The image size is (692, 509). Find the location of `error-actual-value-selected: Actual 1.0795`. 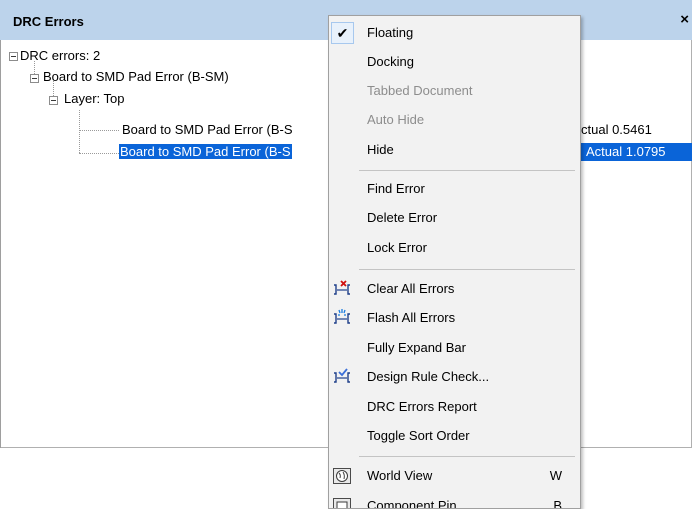

error-actual-value-selected: Actual 1.0795 is located at coordinates (636, 152).